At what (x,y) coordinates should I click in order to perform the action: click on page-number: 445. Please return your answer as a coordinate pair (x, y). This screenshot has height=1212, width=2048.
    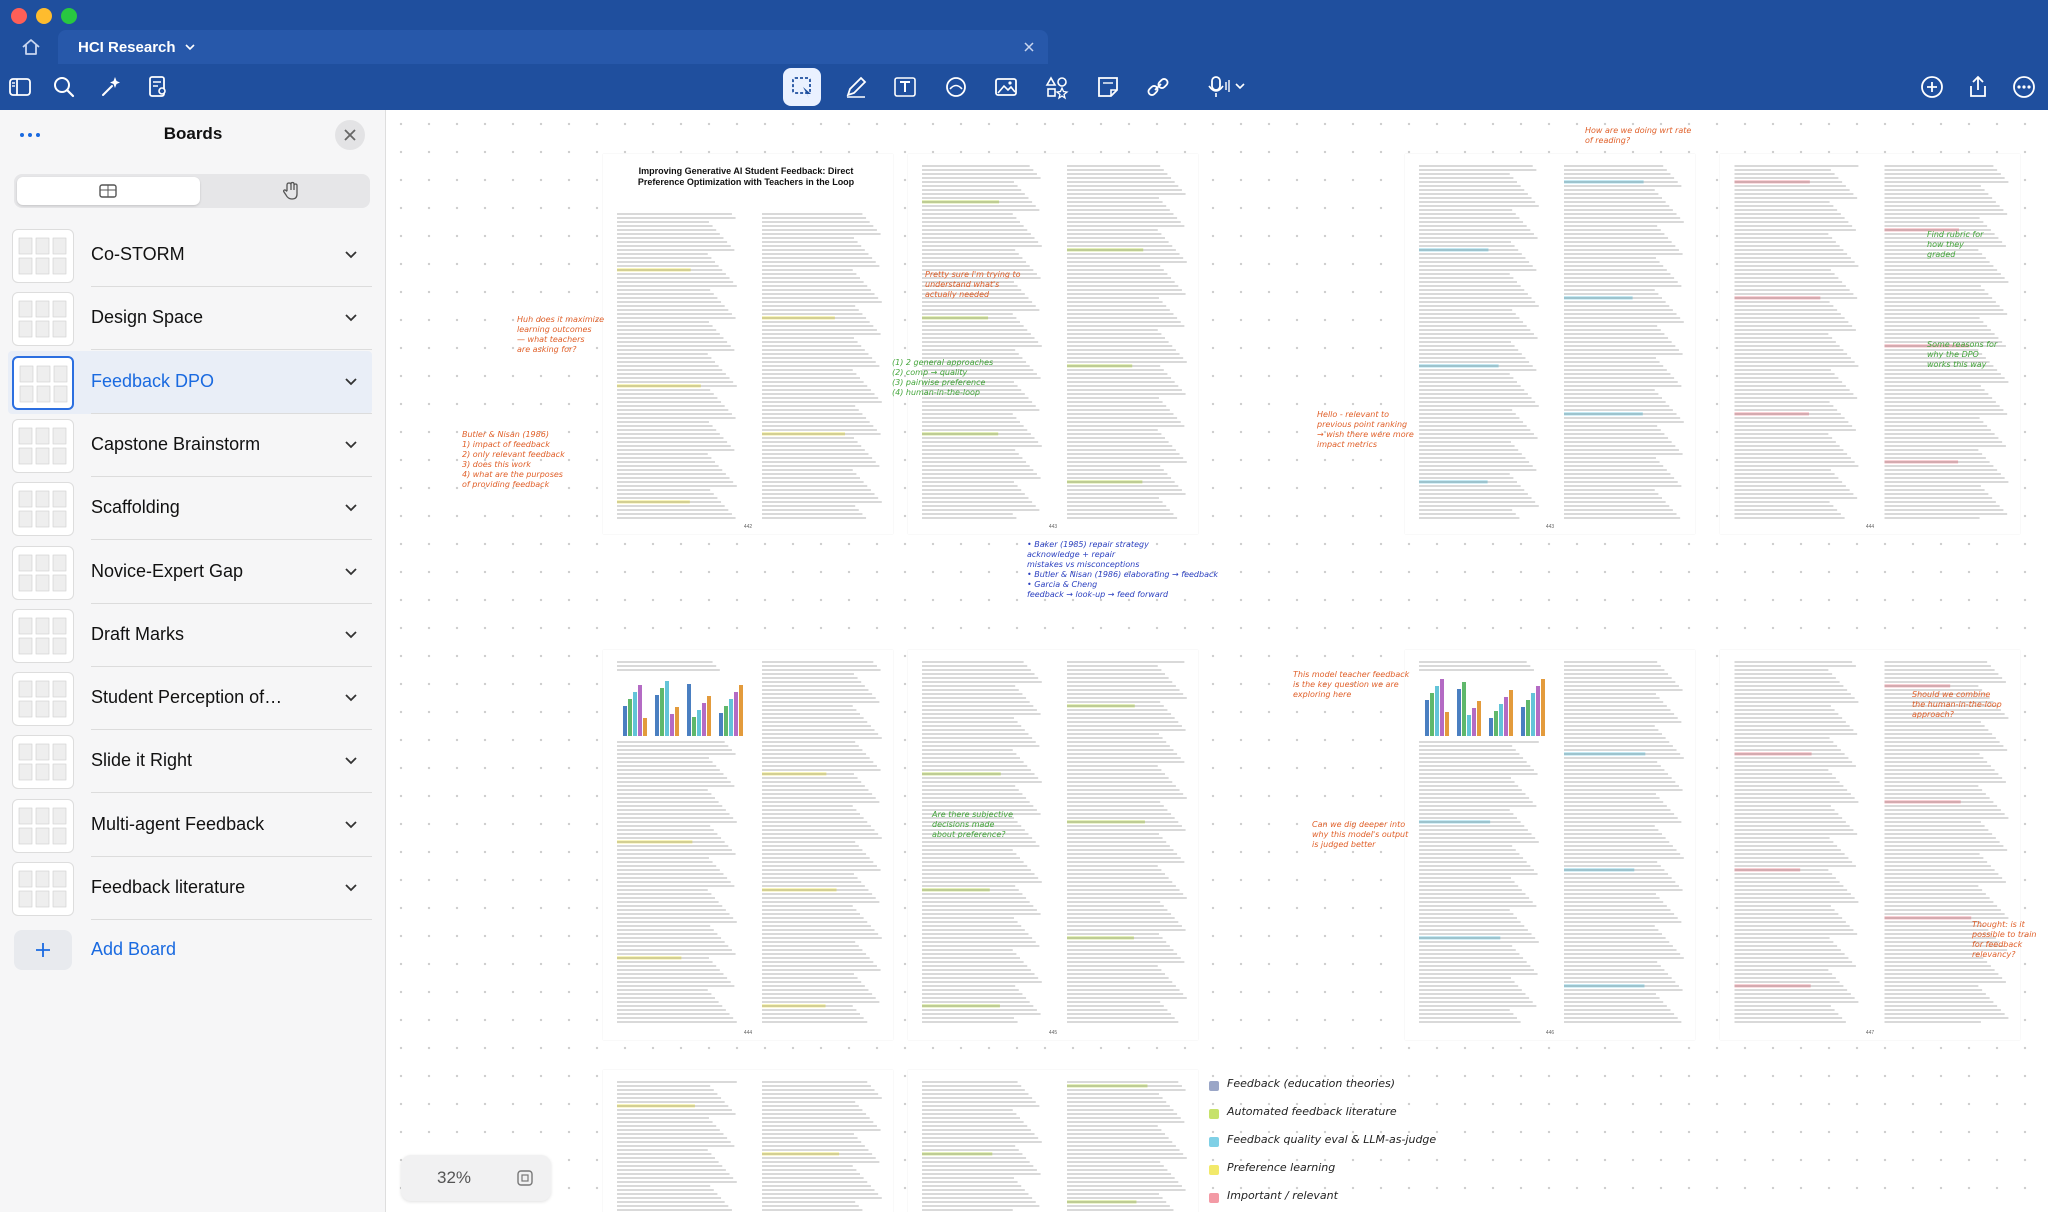
    Looking at the image, I should click on (1053, 1033).